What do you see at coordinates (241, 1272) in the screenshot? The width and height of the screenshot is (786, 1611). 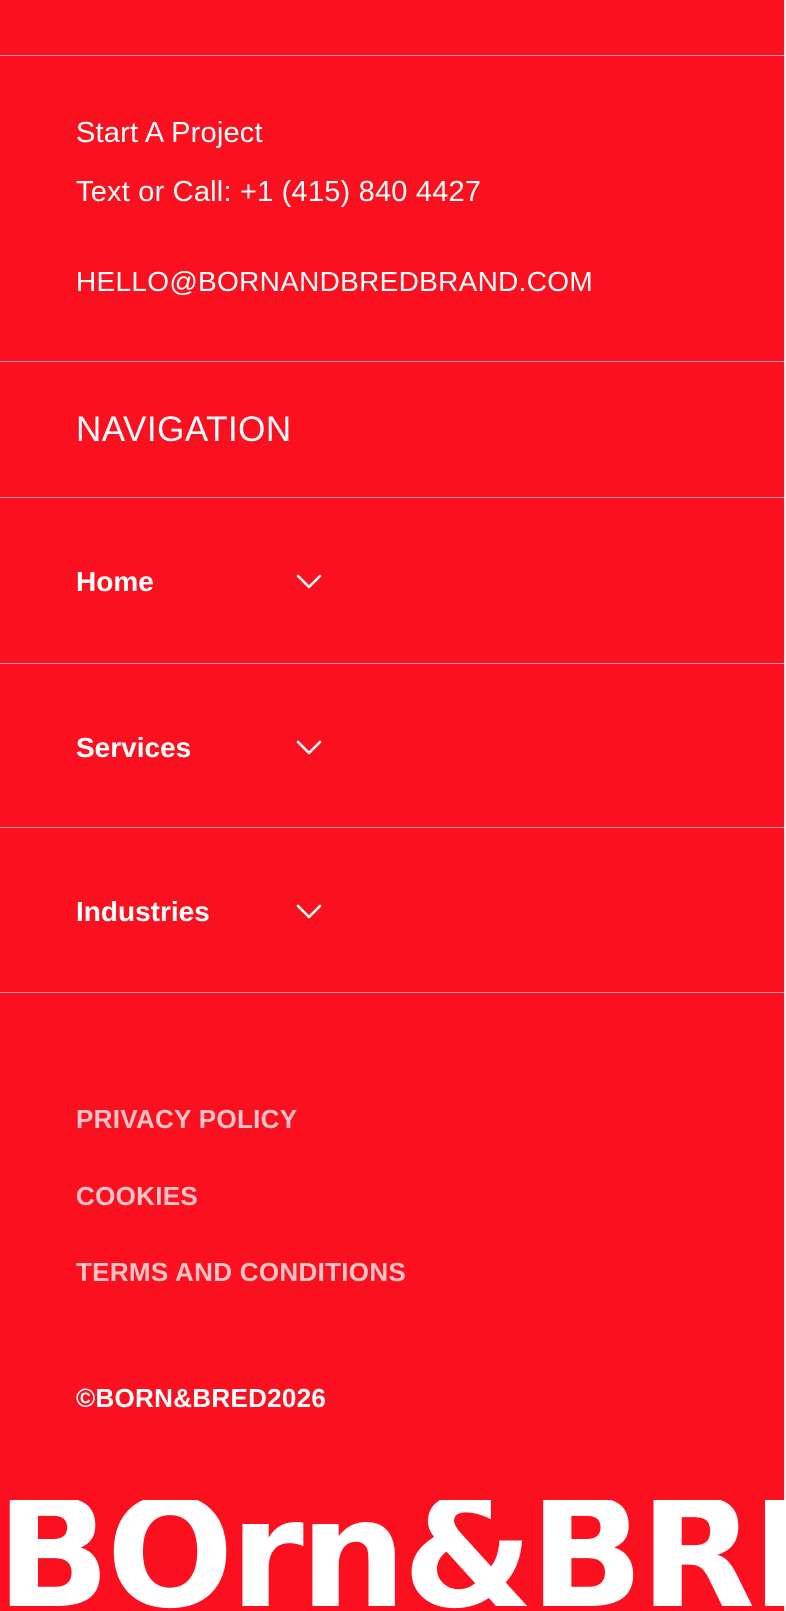 I see `terms-and-conditions-link: TERMS AND CONDITIONS` at bounding box center [241, 1272].